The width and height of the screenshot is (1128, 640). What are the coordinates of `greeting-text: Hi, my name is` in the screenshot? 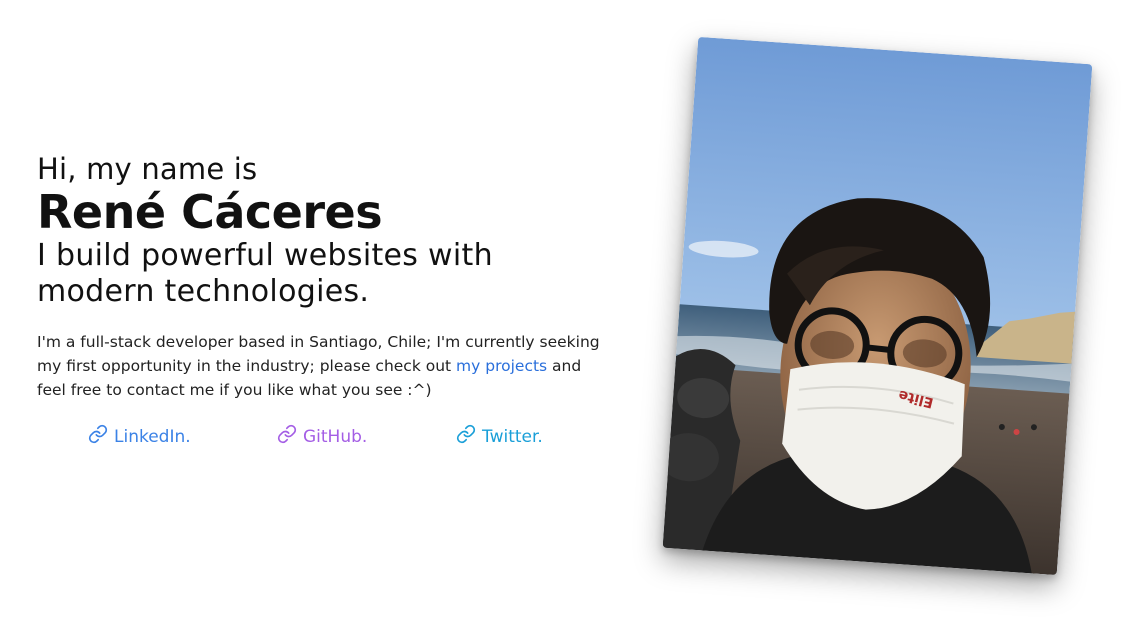 It's located at (147, 169).